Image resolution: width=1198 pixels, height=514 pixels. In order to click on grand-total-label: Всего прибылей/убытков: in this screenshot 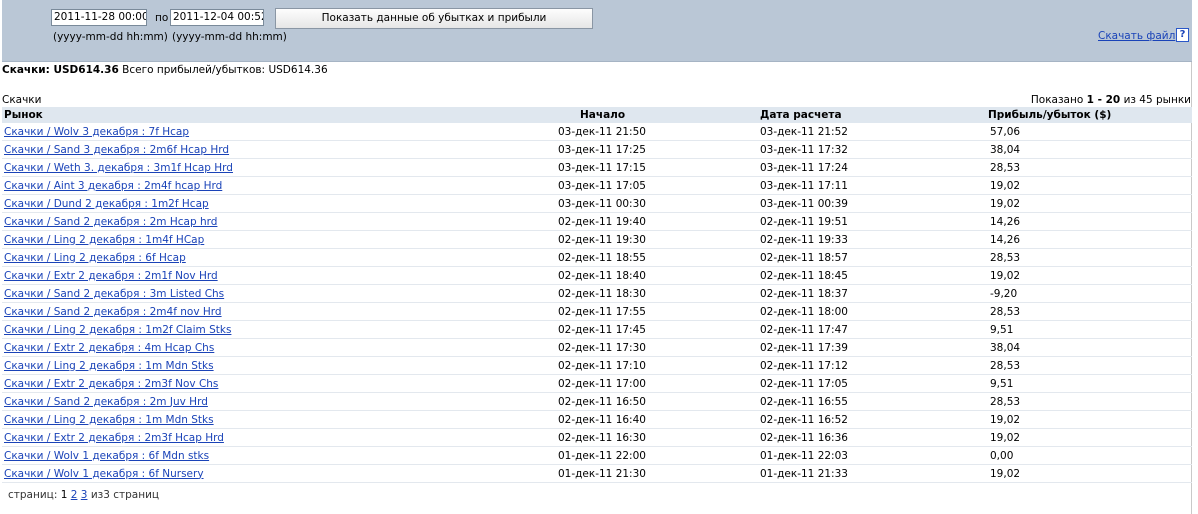, I will do `click(194, 70)`.